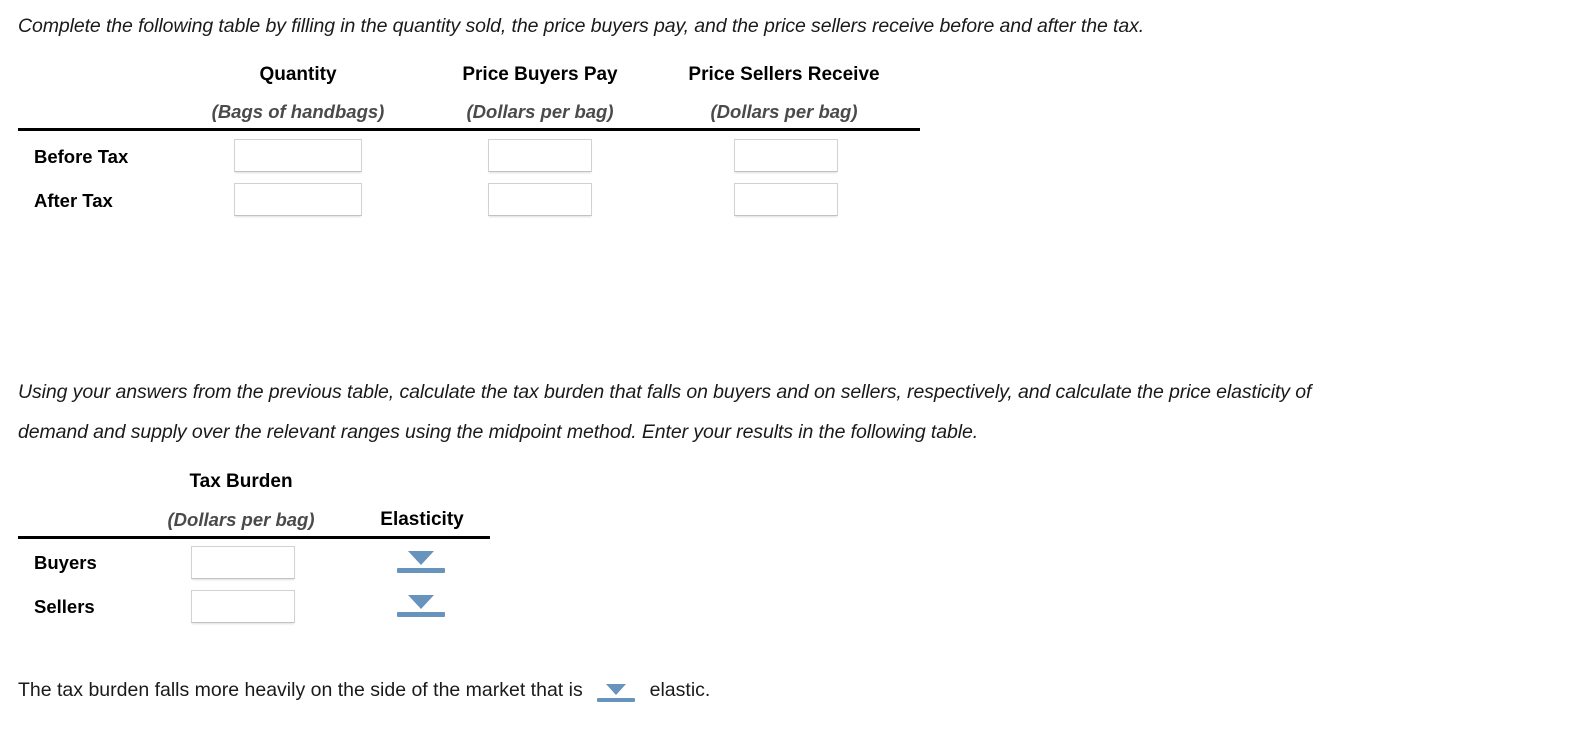 The height and width of the screenshot is (746, 1574). What do you see at coordinates (469, 129) in the screenshot?
I see `table1-header-rule` at bounding box center [469, 129].